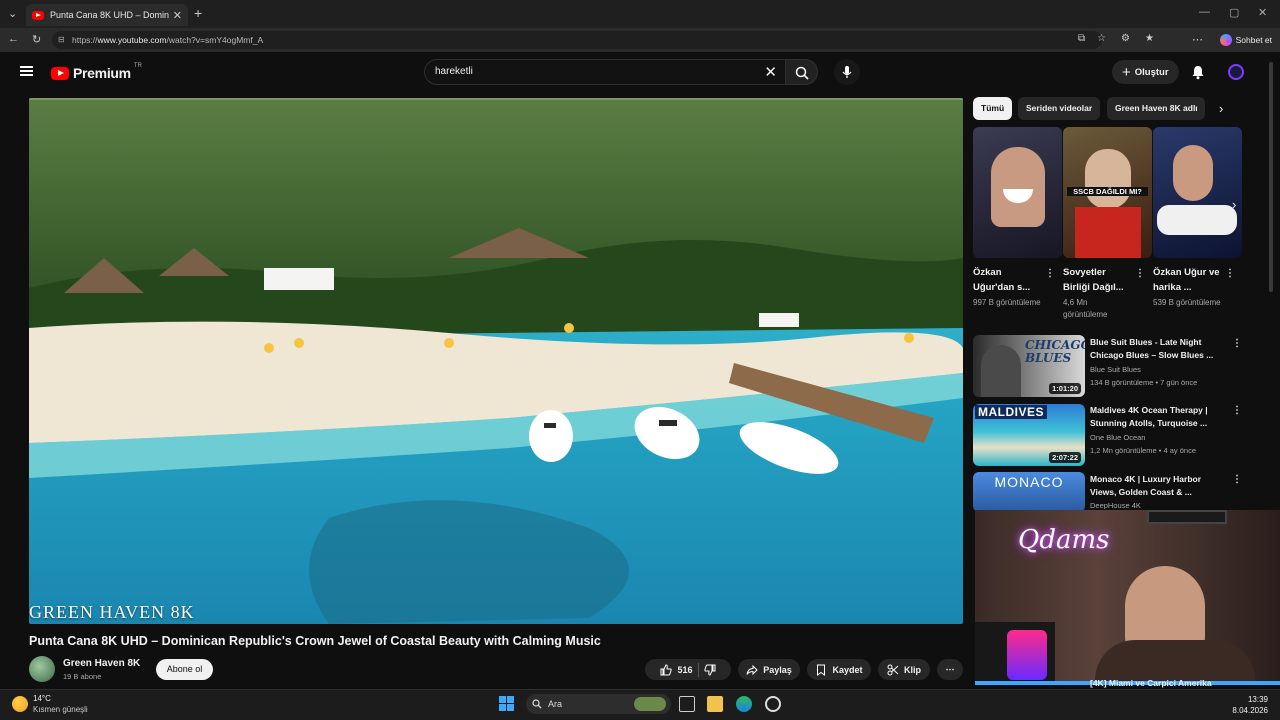 The image size is (1280, 720). I want to click on copilot-chat-button: Sohbet et, so click(1245, 40).